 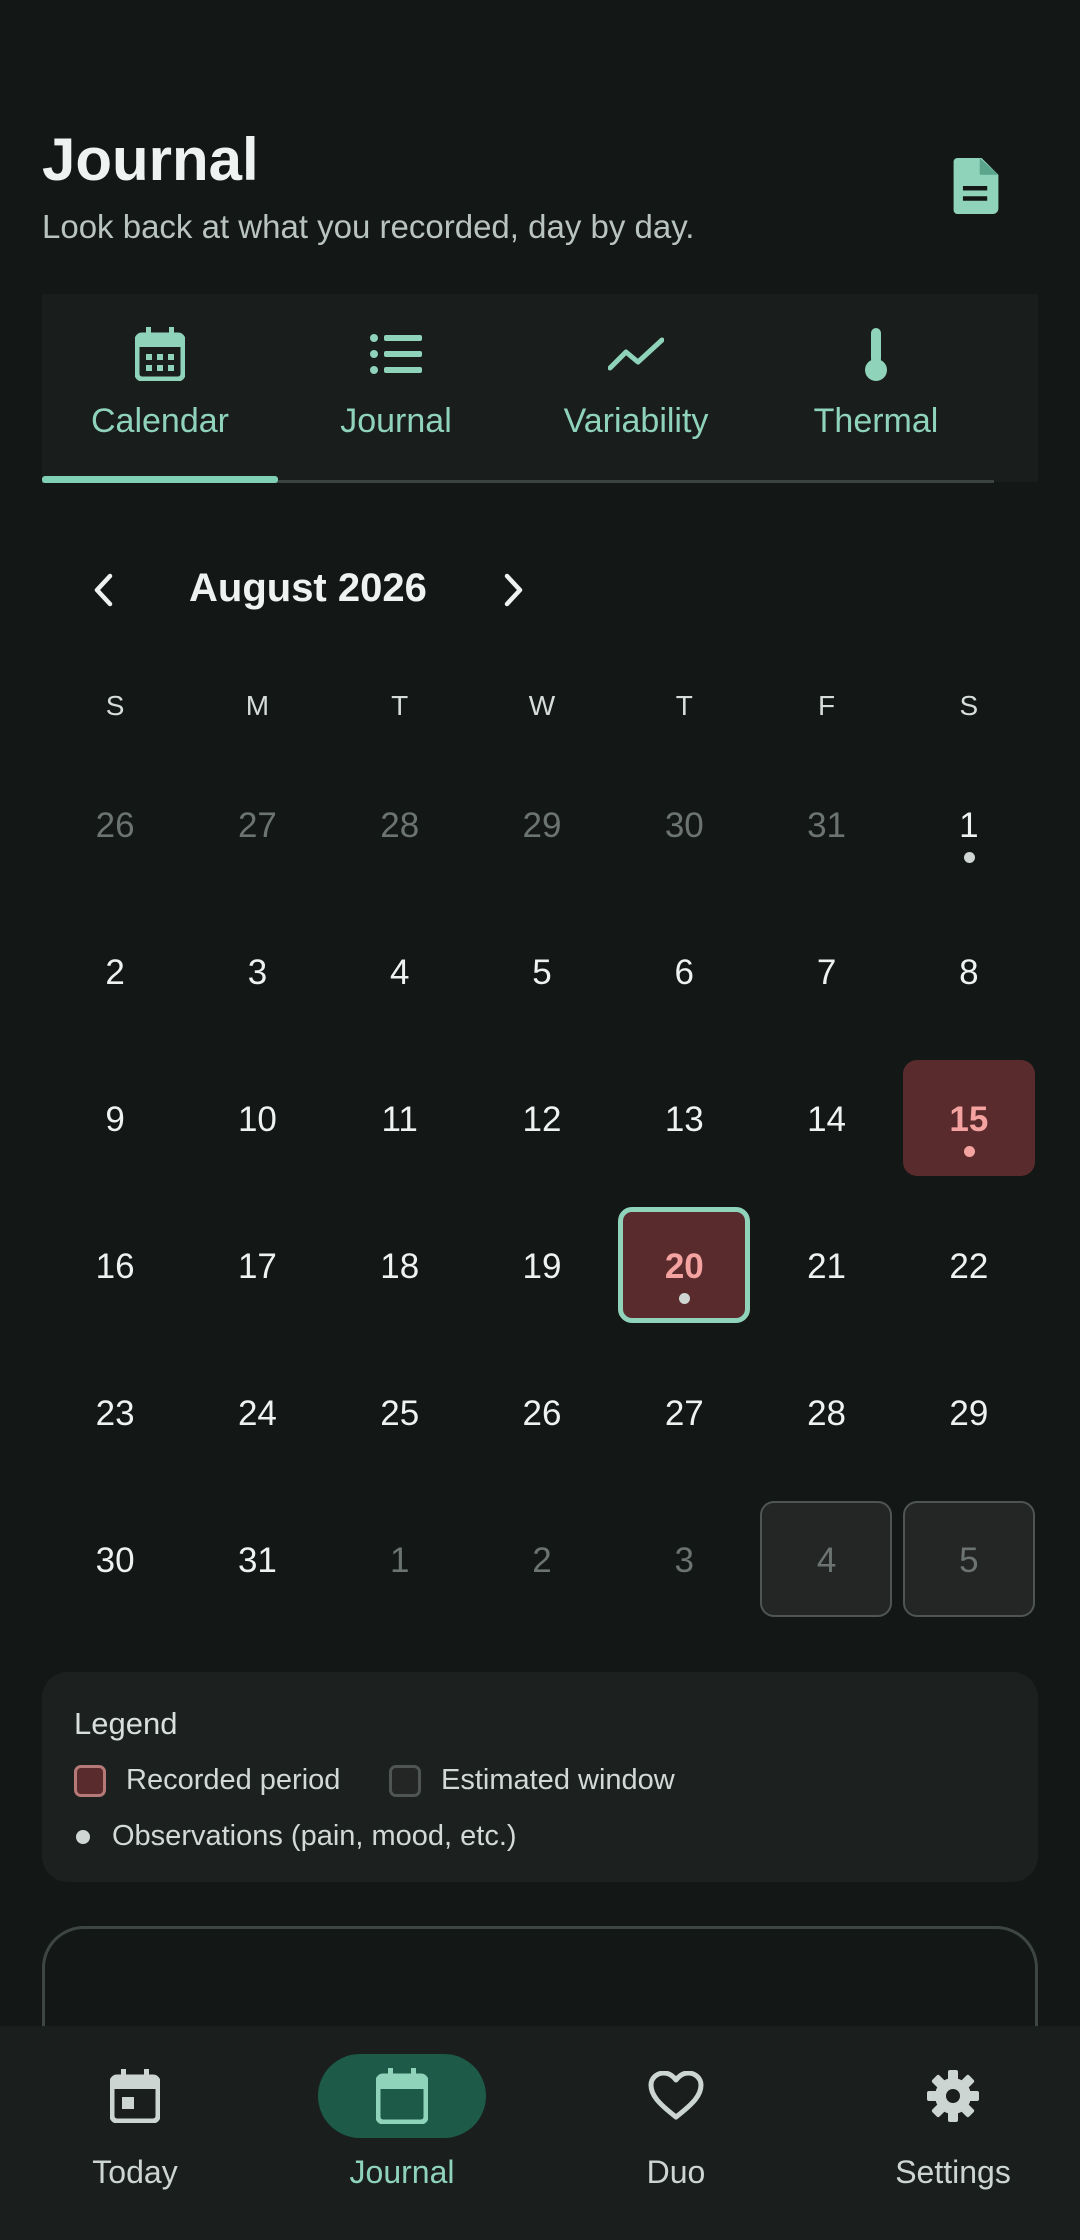 I want to click on calendar-day: 8, so click(x=969, y=986).